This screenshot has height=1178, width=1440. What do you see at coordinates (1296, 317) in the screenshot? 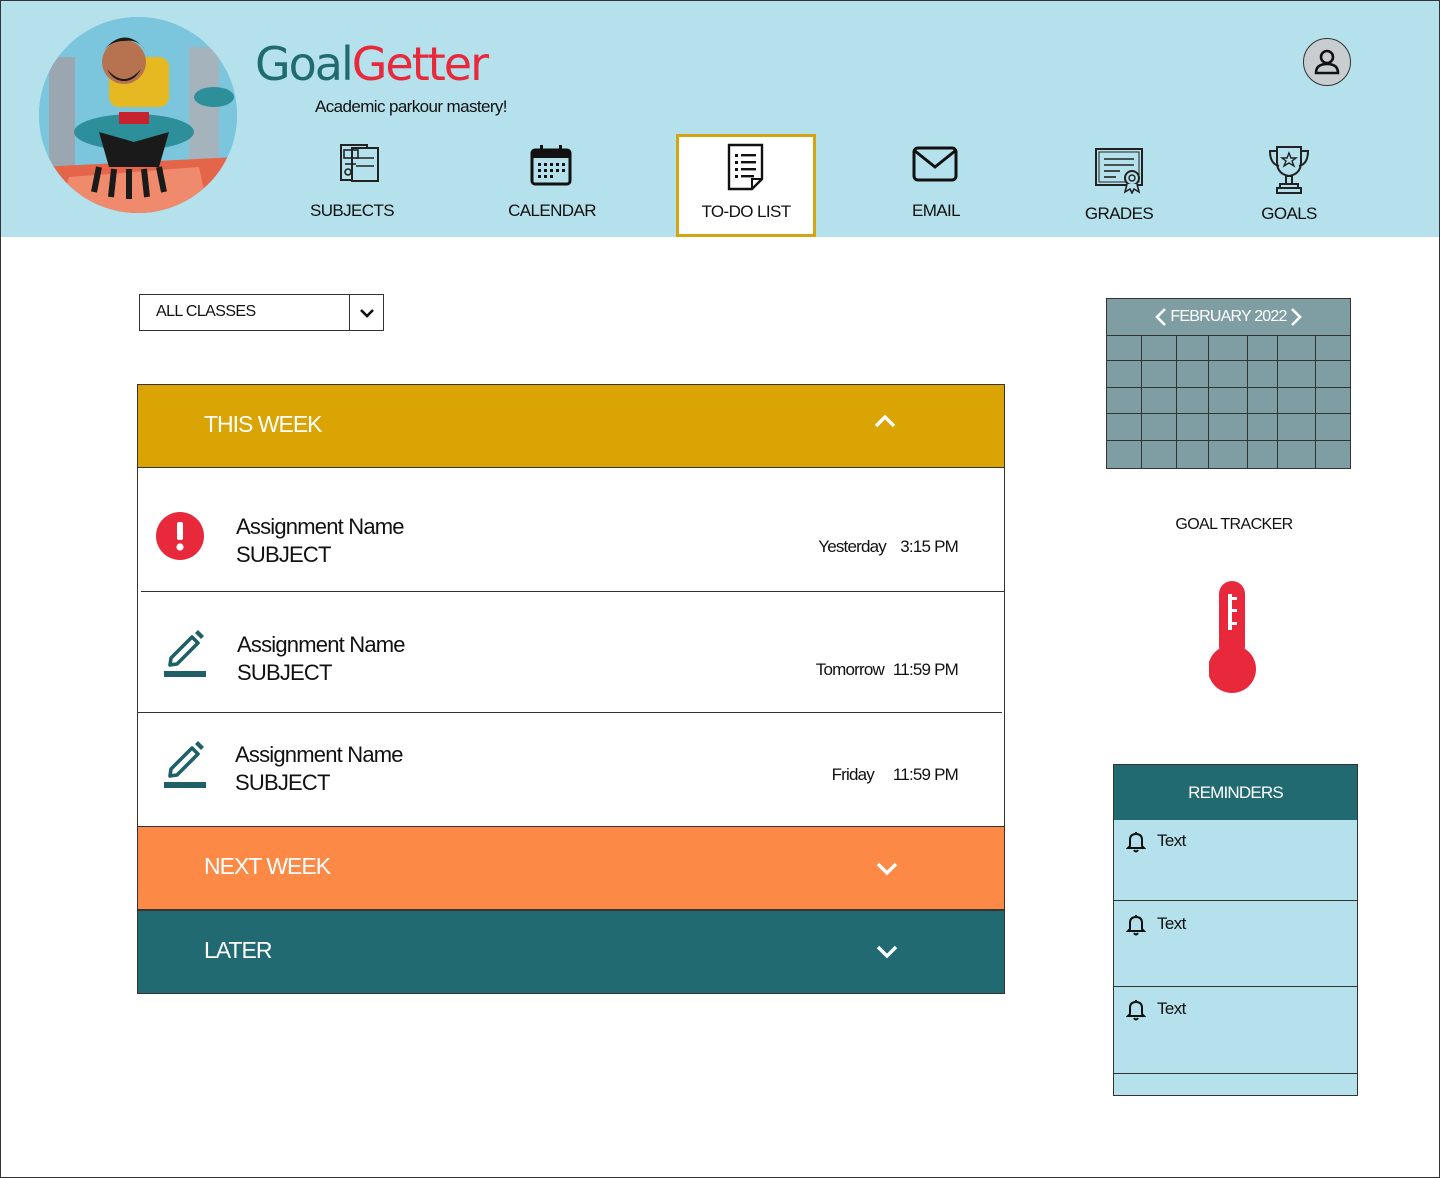
I see `chevron-right-icon` at bounding box center [1296, 317].